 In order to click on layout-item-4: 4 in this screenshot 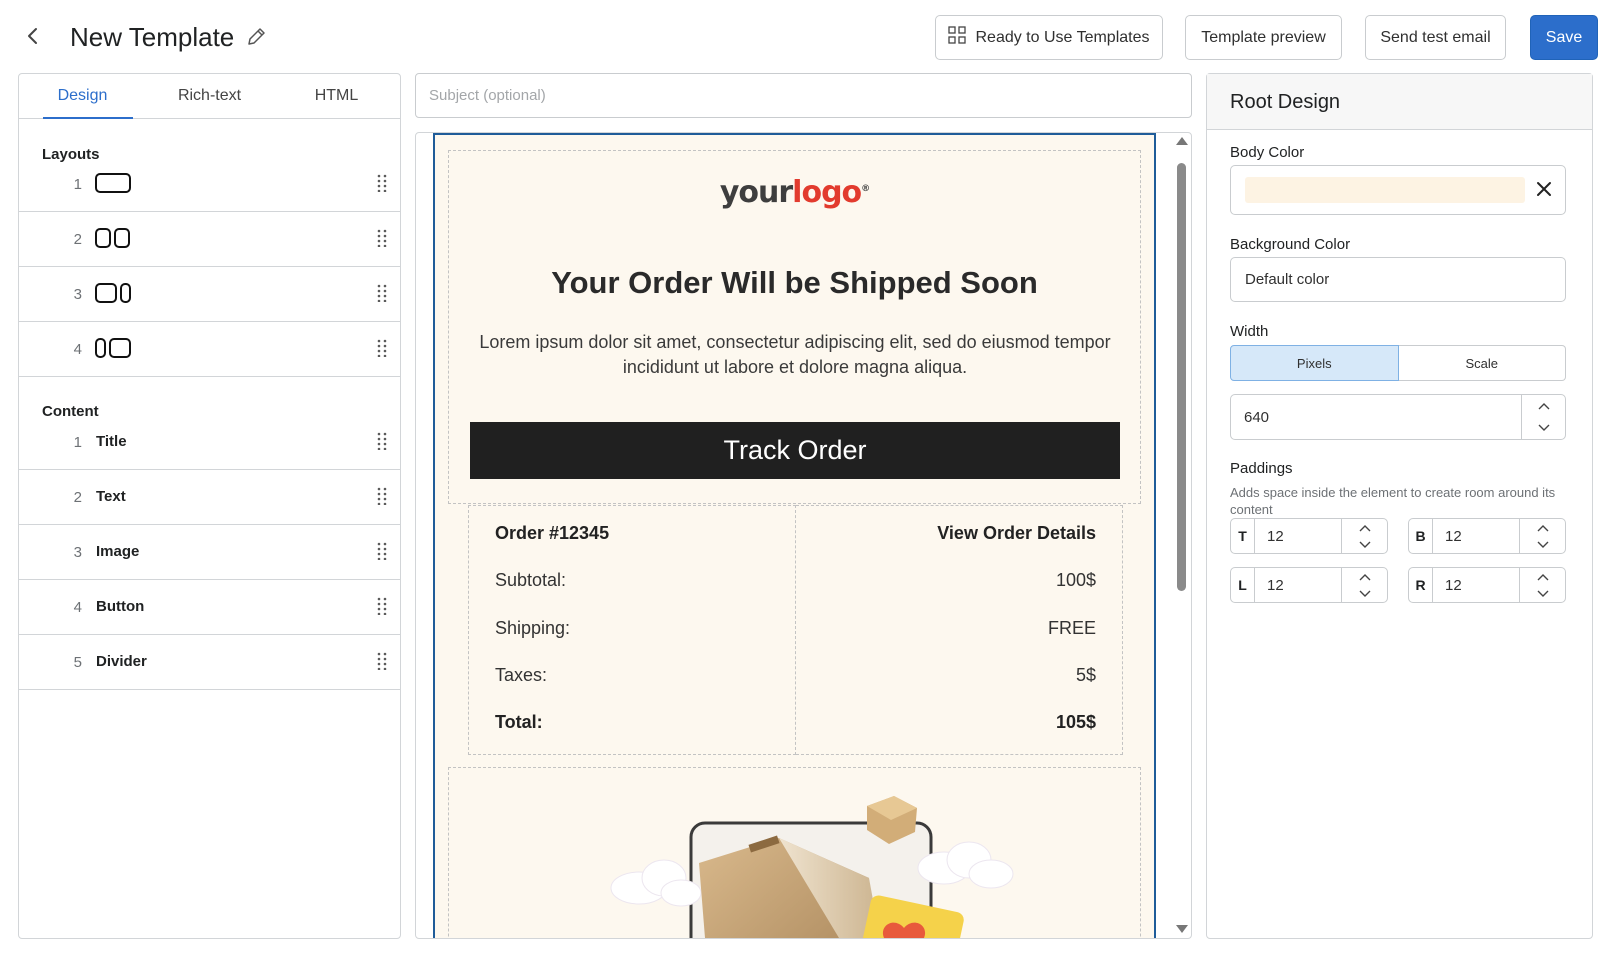, I will do `click(209, 349)`.